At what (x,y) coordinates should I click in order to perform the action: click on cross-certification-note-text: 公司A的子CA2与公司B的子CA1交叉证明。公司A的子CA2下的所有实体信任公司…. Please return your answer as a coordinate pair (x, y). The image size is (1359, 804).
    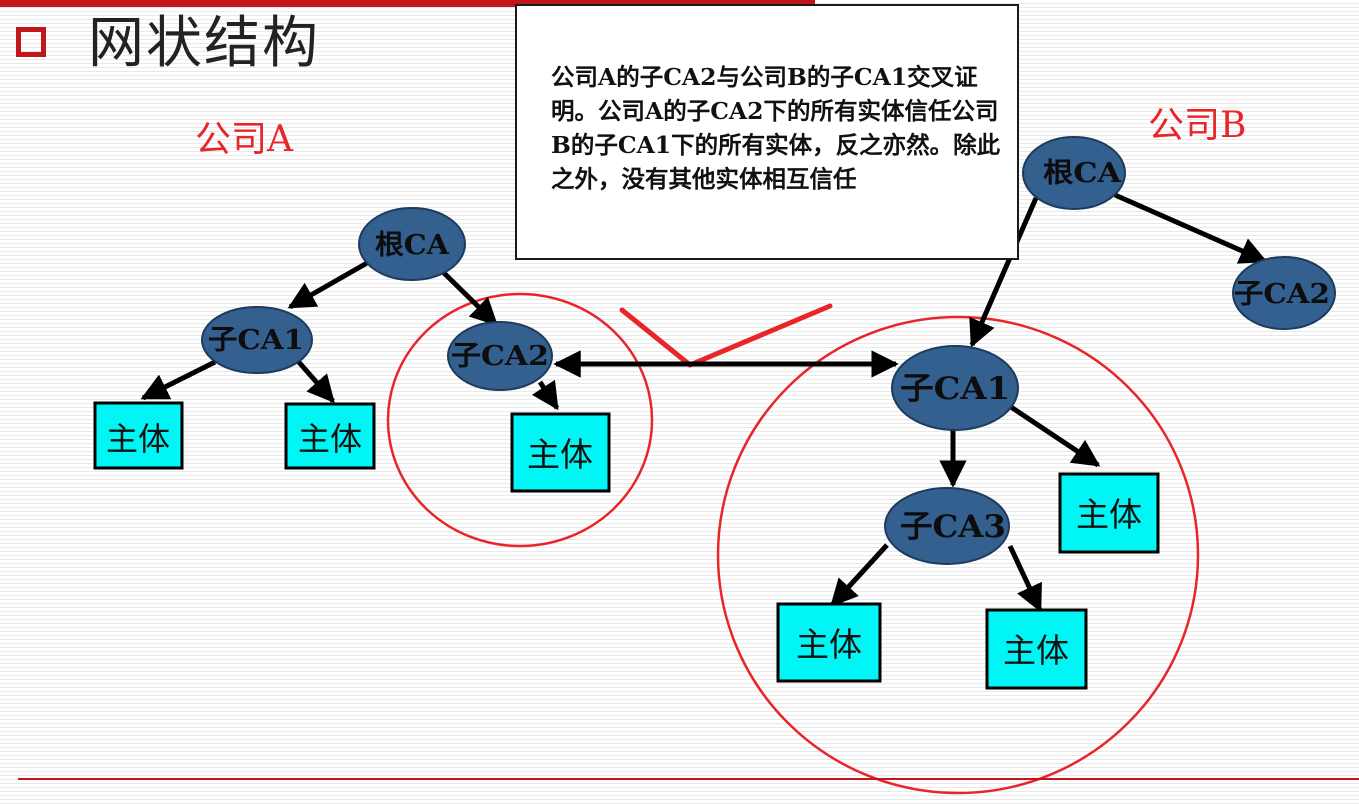
    Looking at the image, I should click on (776, 128).